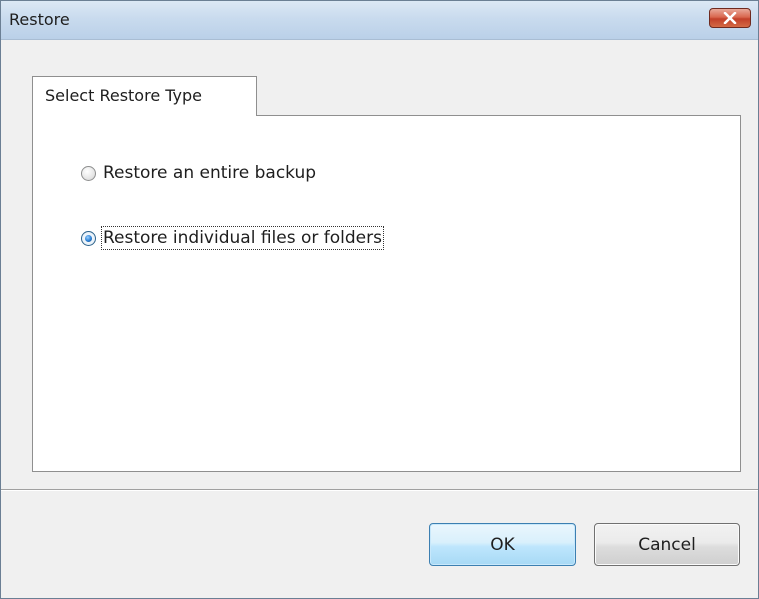  Describe the element at coordinates (379, 20) in the screenshot. I see `title-bar: Restore` at that location.